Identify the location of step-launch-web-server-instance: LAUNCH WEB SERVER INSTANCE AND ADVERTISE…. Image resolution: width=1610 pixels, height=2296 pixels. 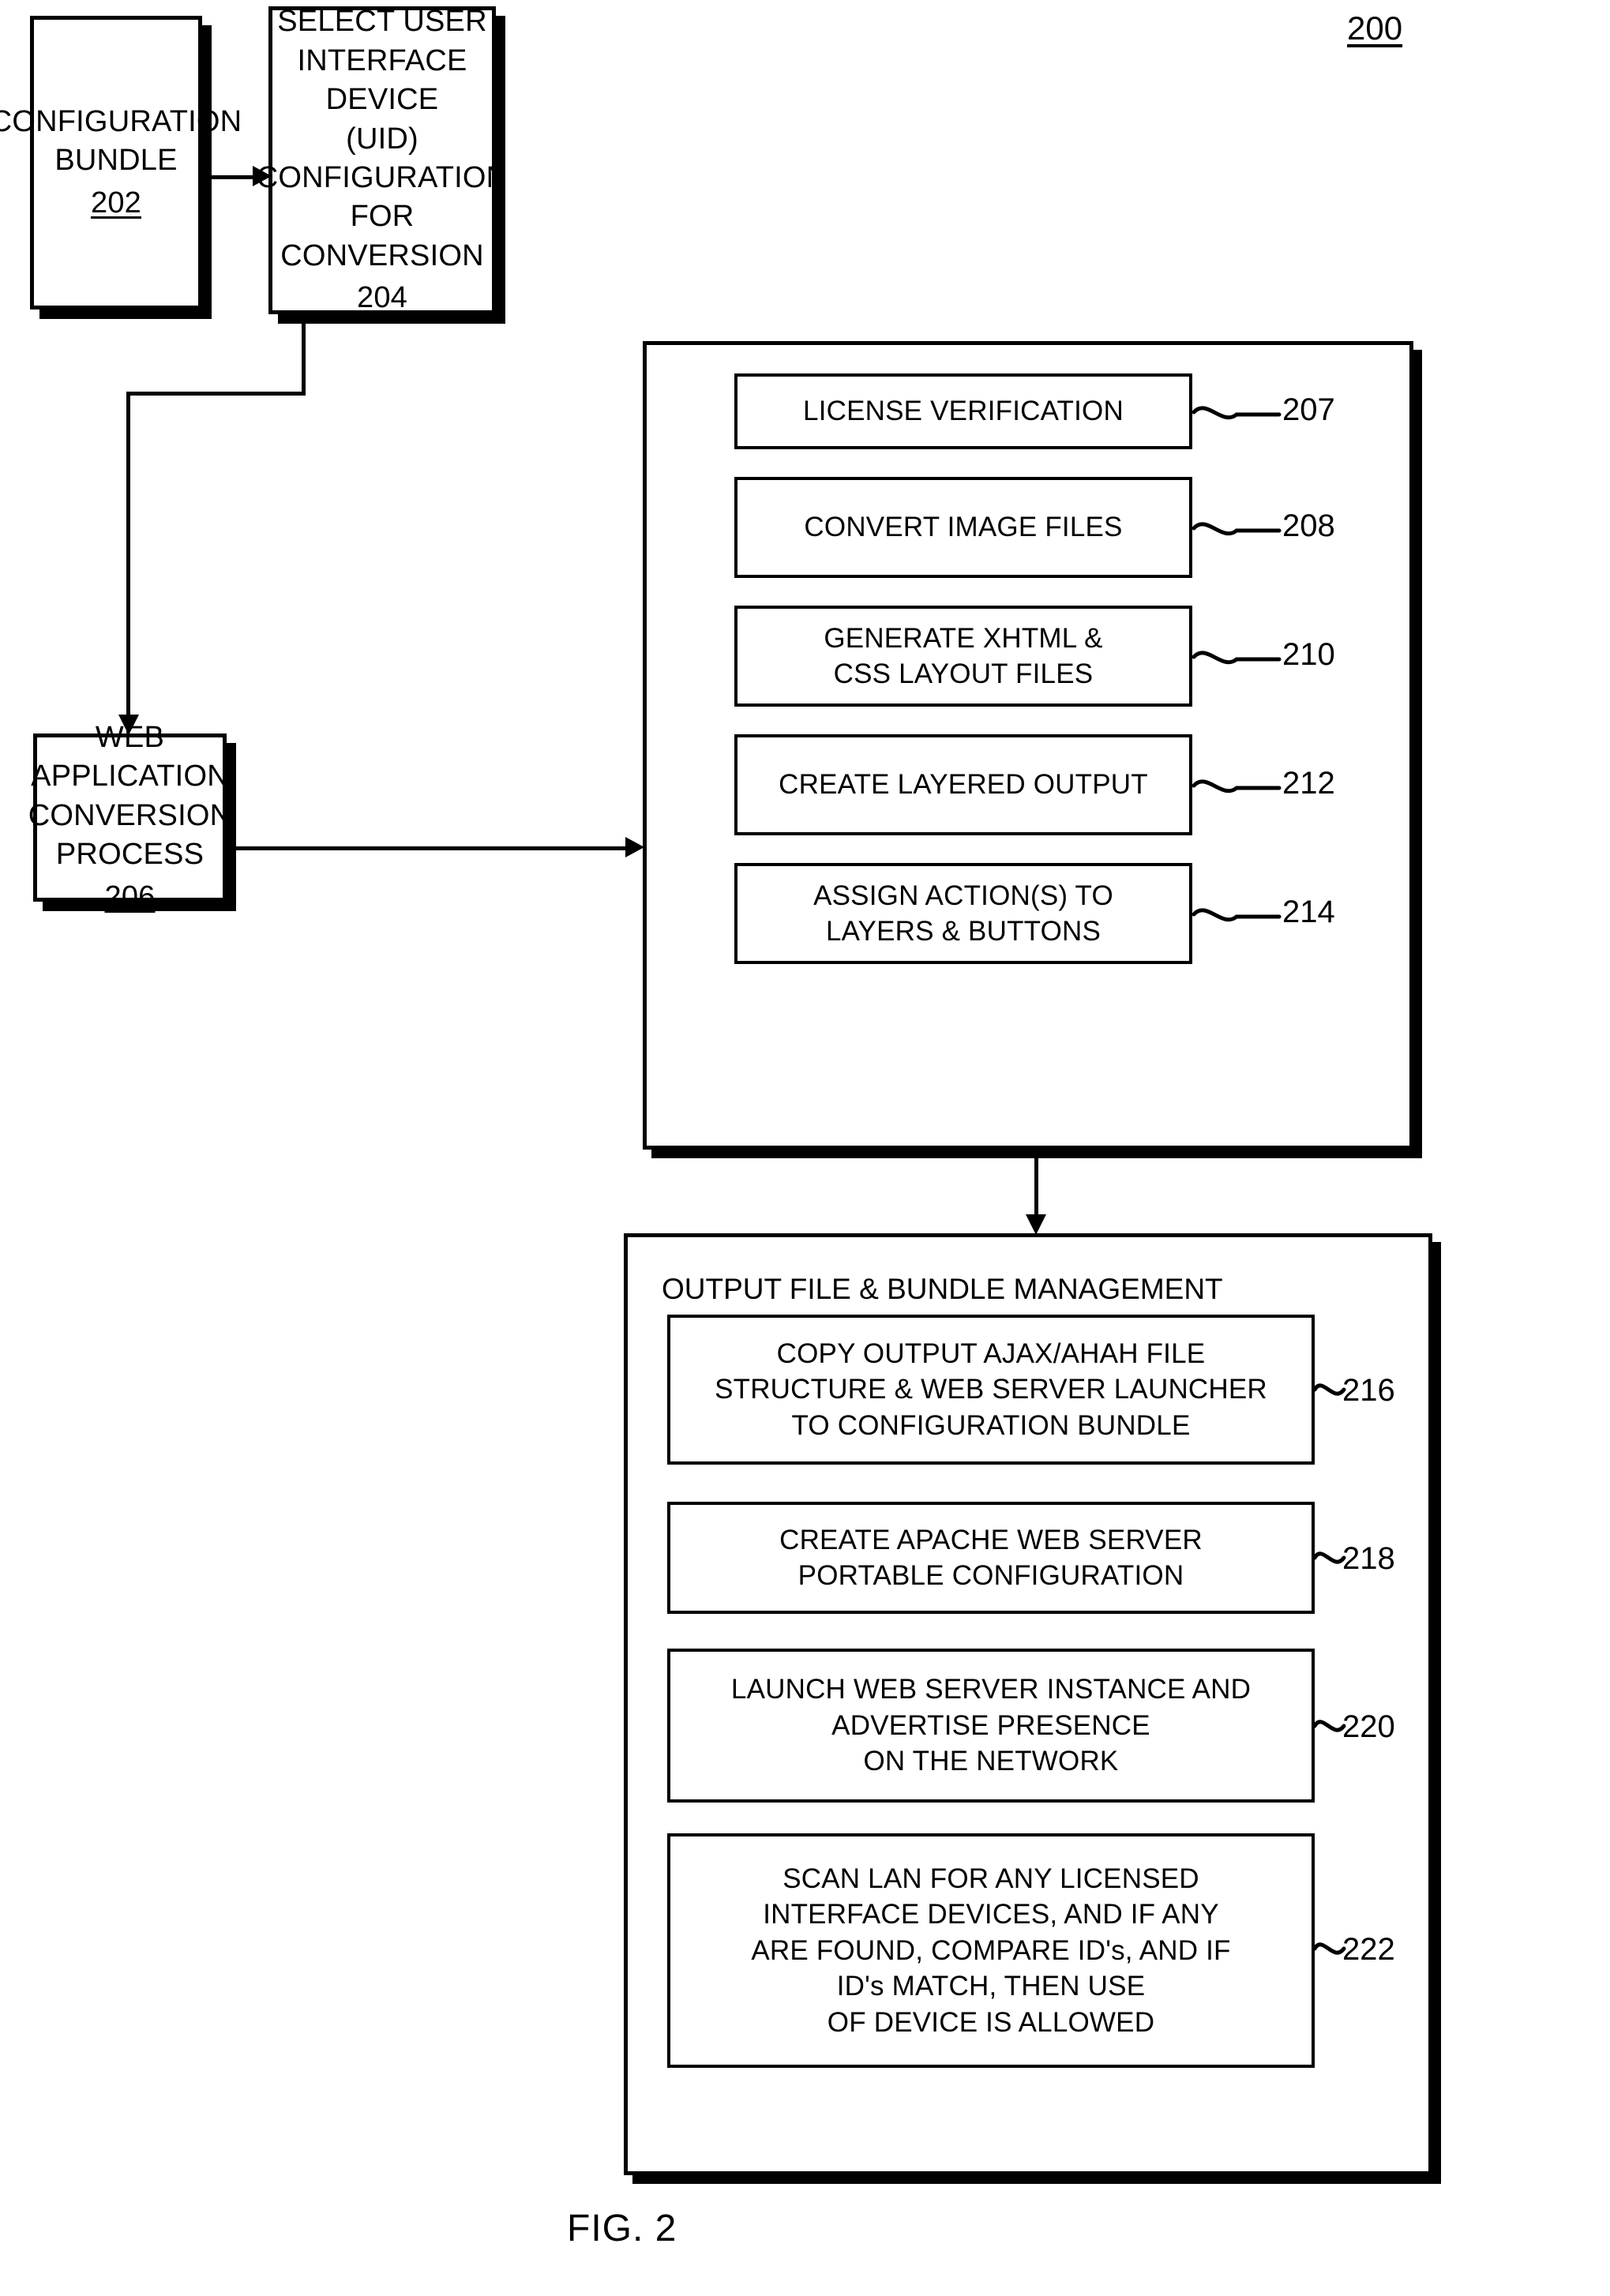
(991, 1726).